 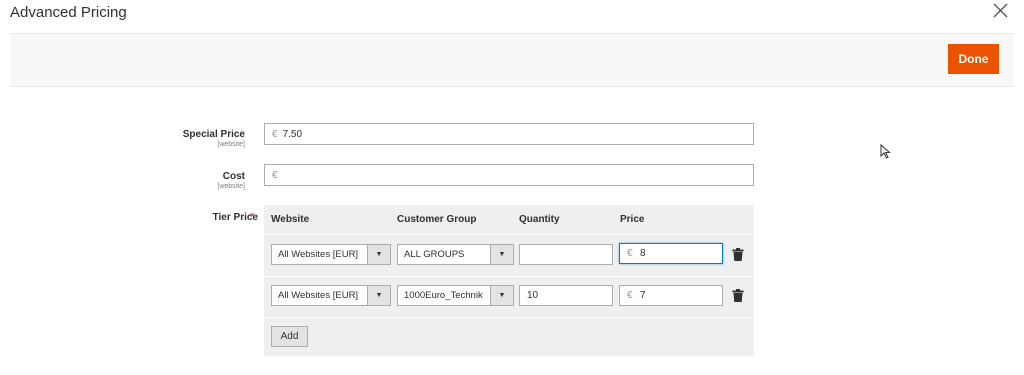 I want to click on required-marker: *, so click(x=252, y=217).